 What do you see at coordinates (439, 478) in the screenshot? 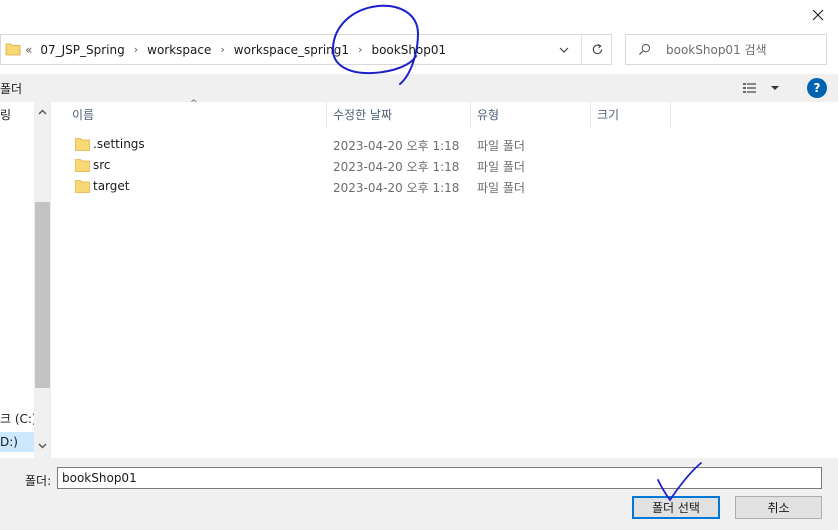
I see `folder-name-field` at bounding box center [439, 478].